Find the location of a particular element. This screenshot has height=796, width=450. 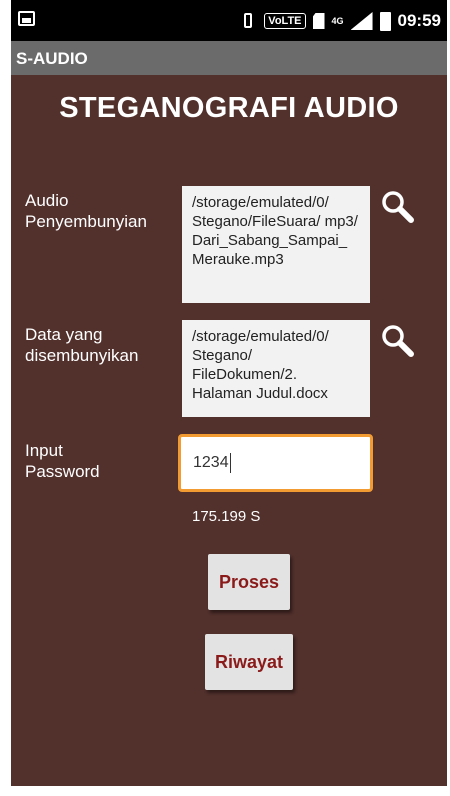

audio-label-line2: Penyembunyian is located at coordinates (86, 221).